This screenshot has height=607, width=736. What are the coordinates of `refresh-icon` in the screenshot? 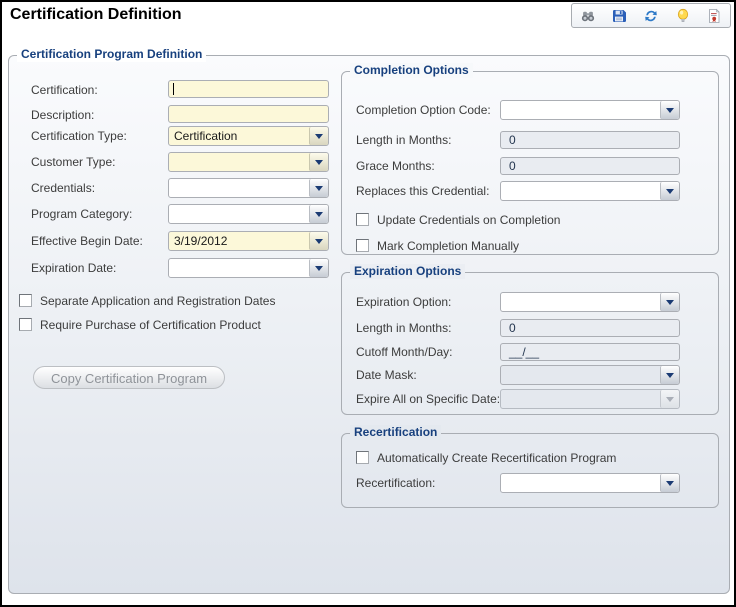 It's located at (651, 15).